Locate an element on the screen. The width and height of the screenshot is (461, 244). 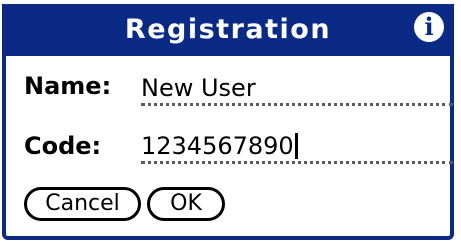
name-field: New User is located at coordinates (297, 89).